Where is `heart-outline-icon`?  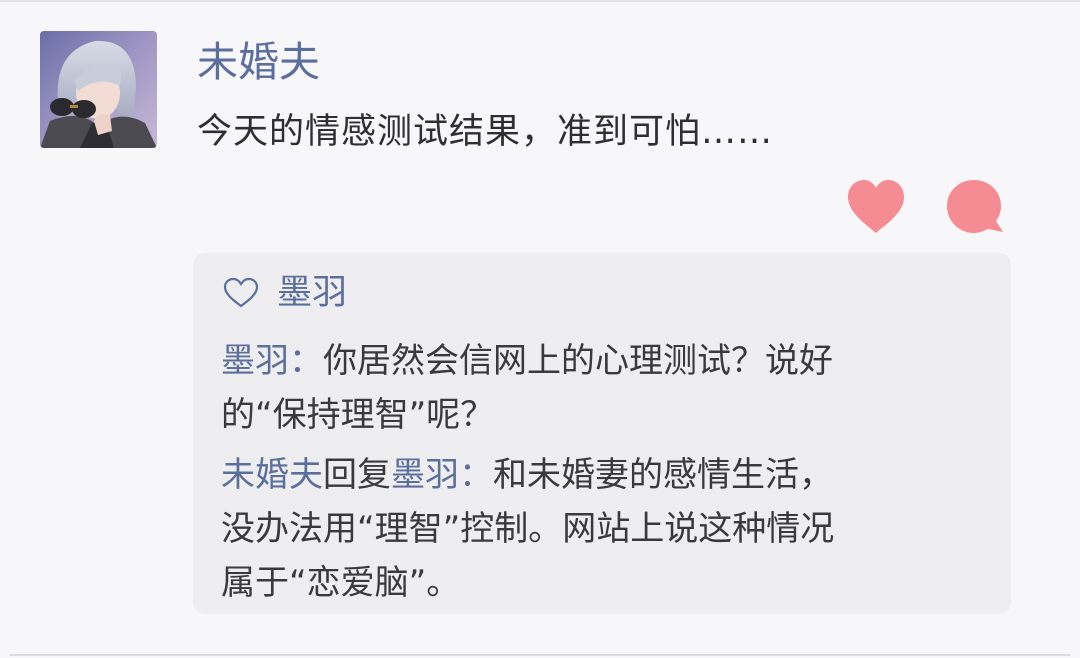 heart-outline-icon is located at coordinates (241, 293).